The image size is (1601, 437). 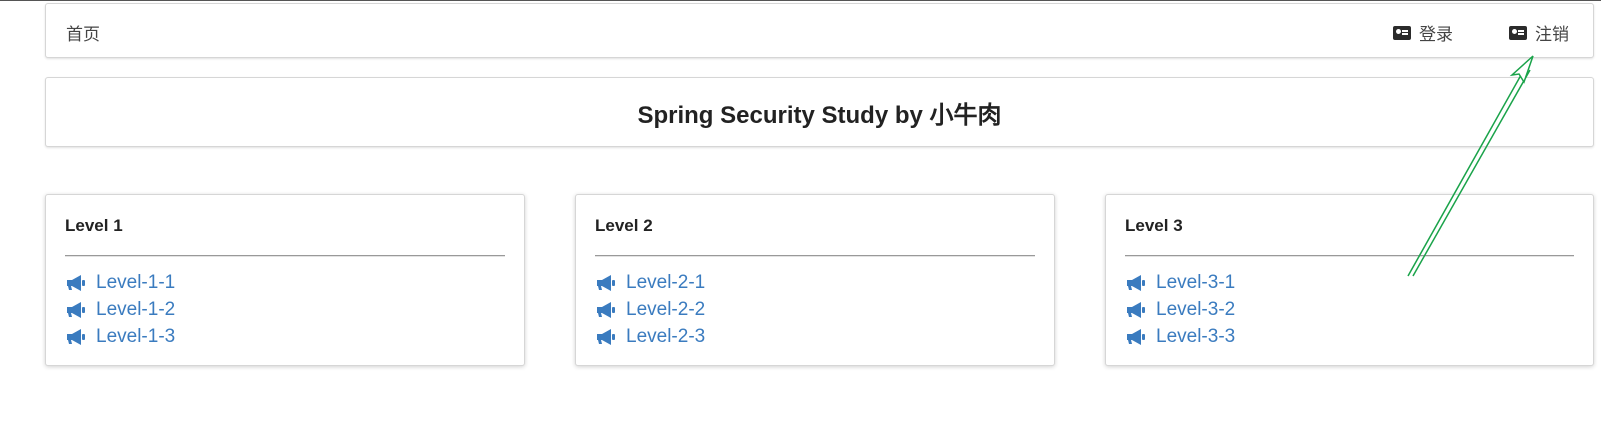 I want to click on level-link: Level-2-1, so click(x=650, y=282).